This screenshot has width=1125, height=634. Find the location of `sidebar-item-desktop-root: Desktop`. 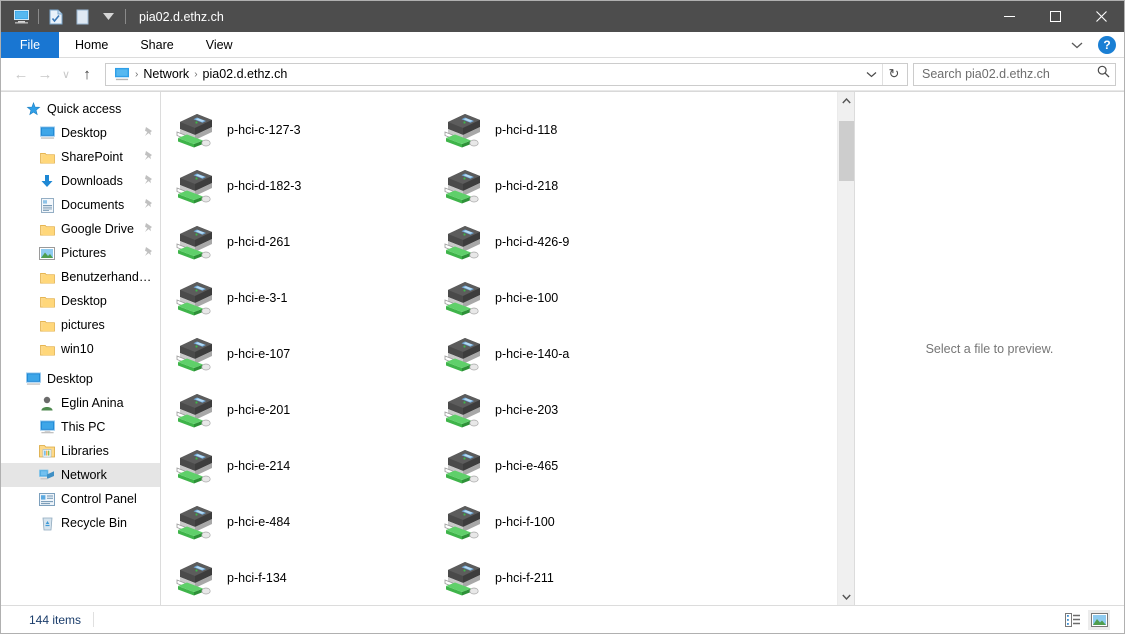

sidebar-item-desktop-root: Desktop is located at coordinates (80, 379).